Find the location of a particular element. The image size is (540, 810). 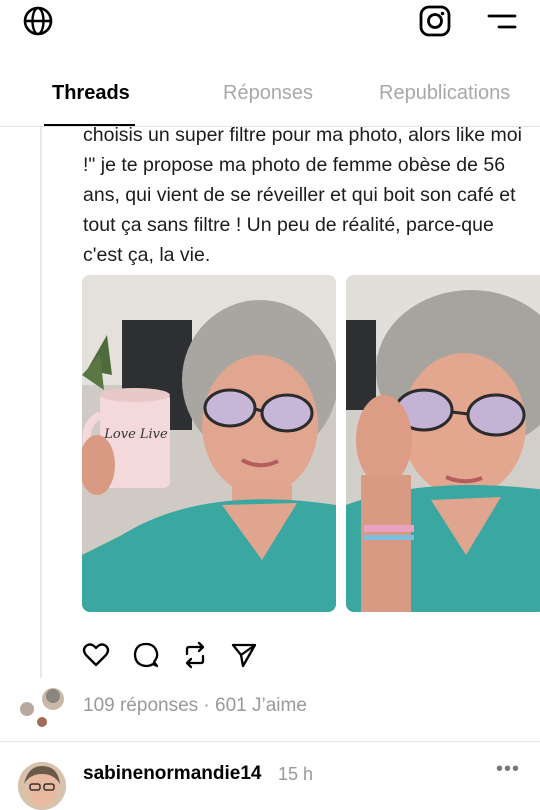

heart-icon is located at coordinates (96, 655).